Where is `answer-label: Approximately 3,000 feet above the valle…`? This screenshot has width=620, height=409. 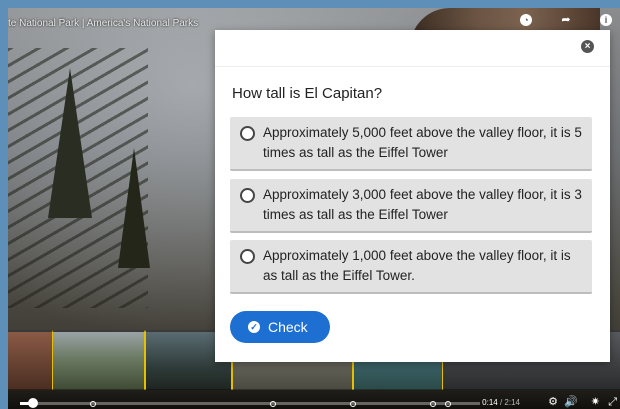
answer-label: Approximately 3,000 feet above the valle… is located at coordinates (422, 204).